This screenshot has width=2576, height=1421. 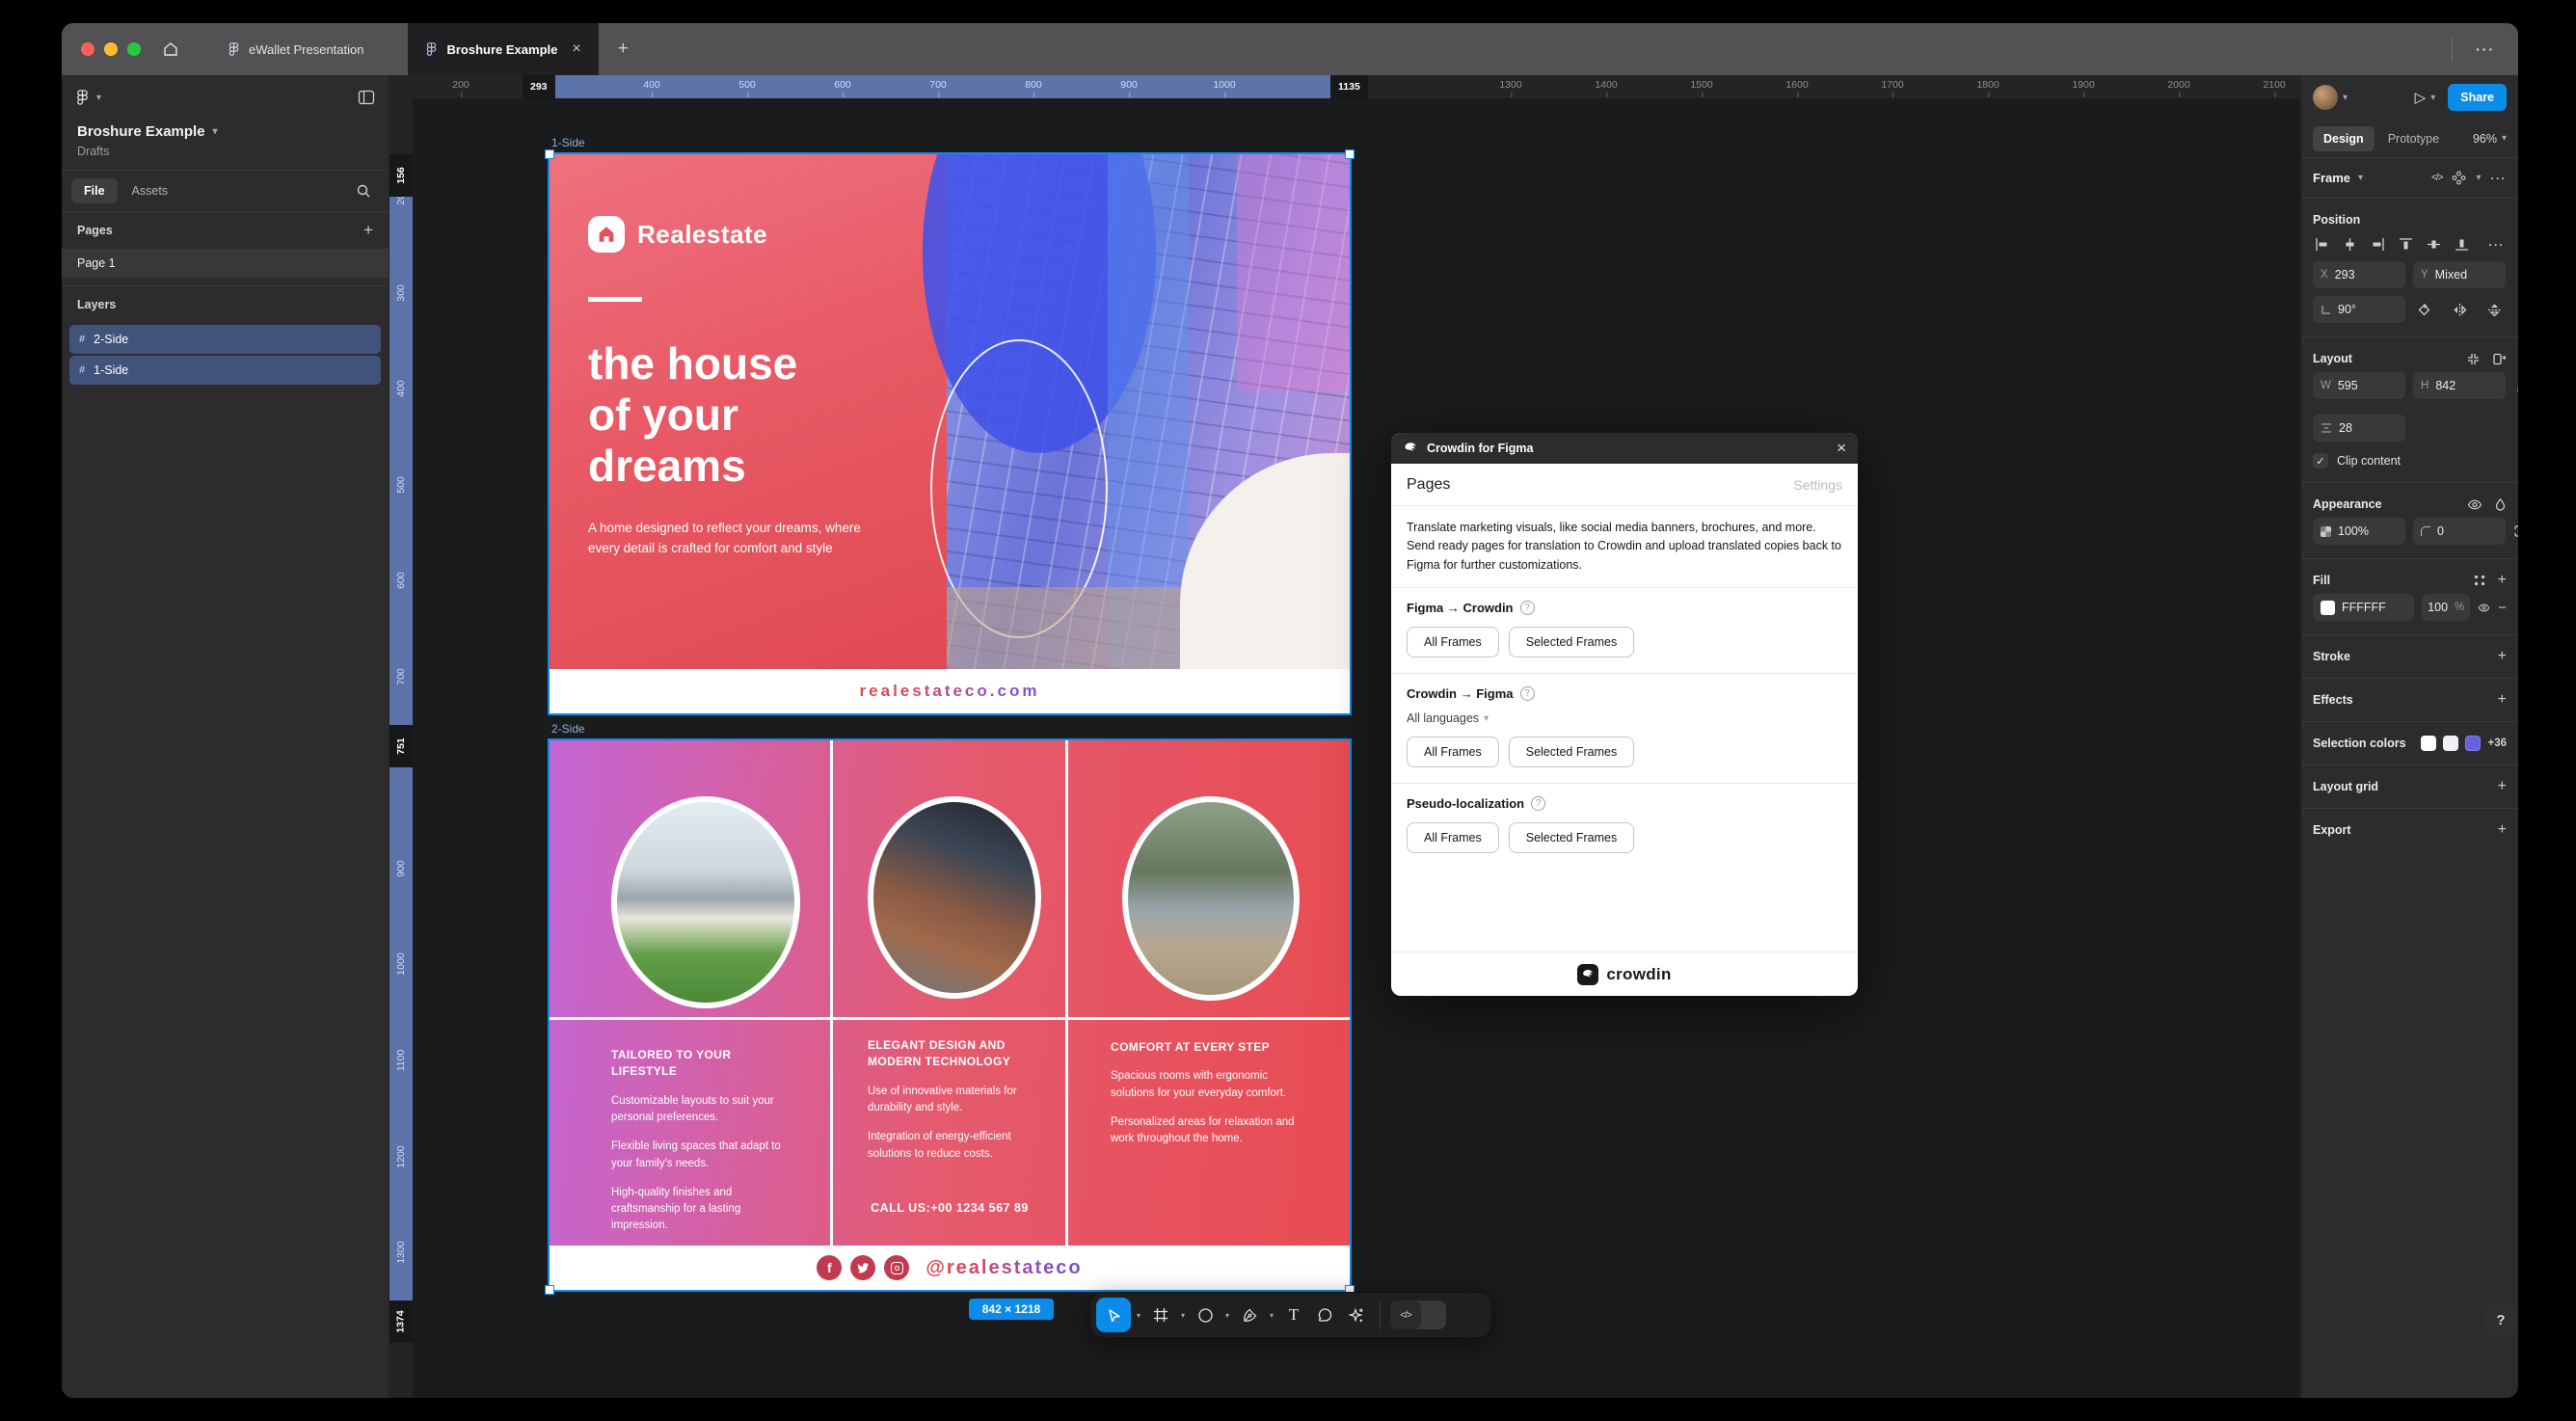 What do you see at coordinates (2502, 608) in the screenshot?
I see `remove-fill-icon: −` at bounding box center [2502, 608].